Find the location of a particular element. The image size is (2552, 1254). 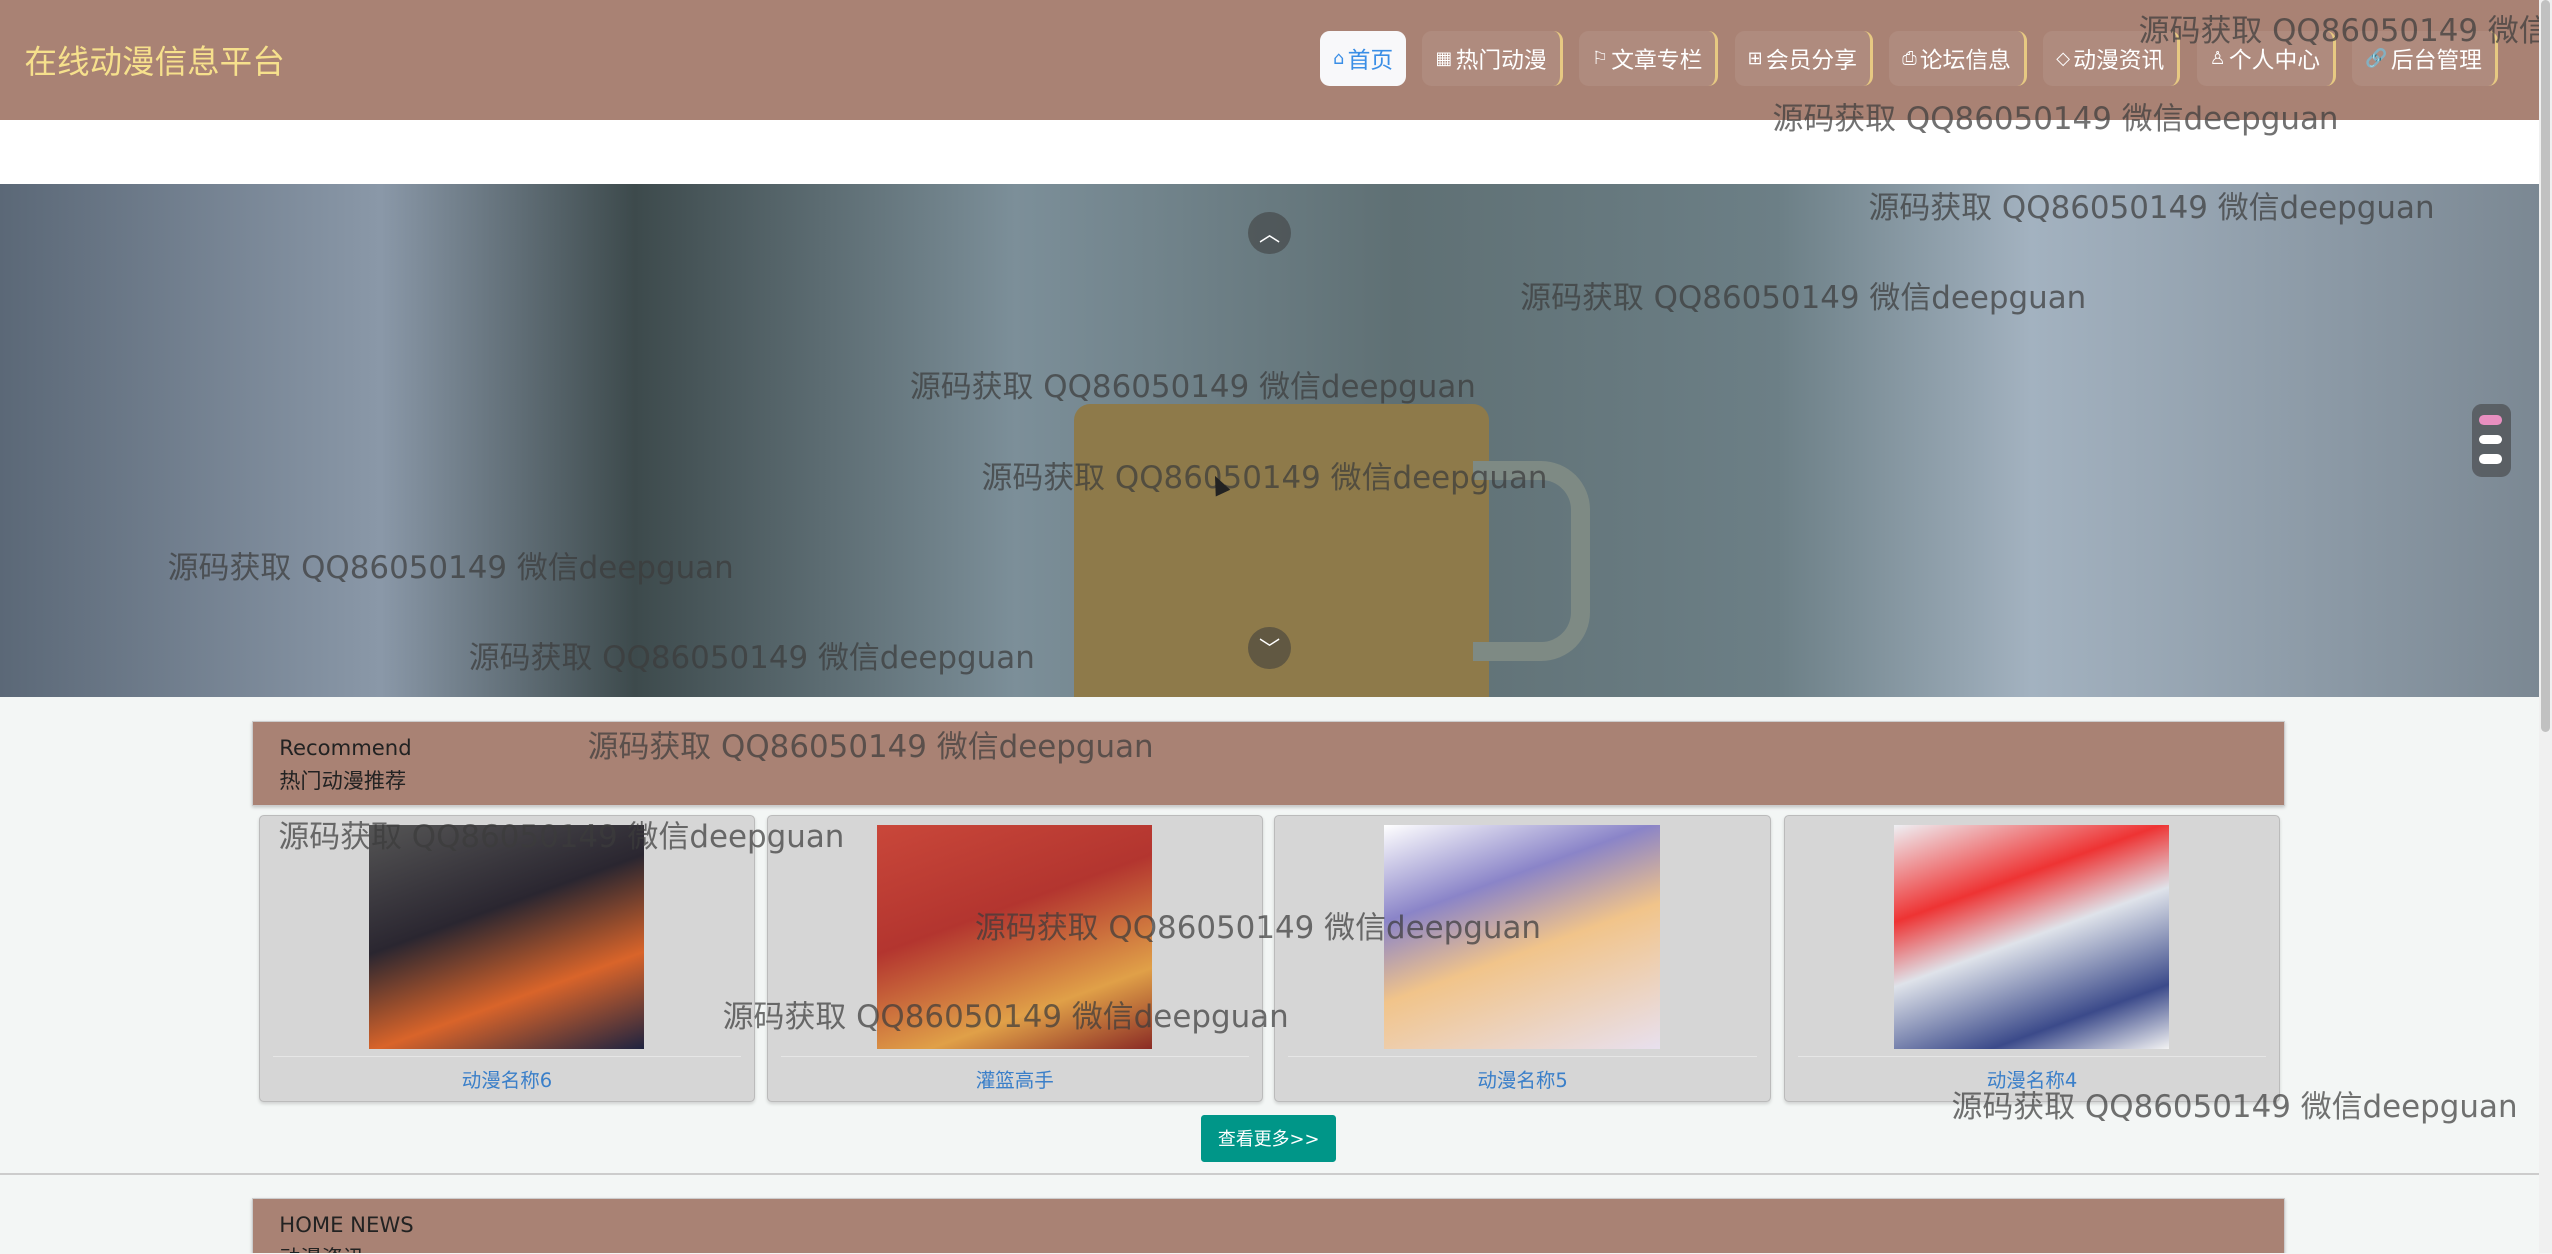

link-icon: 🔗 is located at coordinates (2376, 59).